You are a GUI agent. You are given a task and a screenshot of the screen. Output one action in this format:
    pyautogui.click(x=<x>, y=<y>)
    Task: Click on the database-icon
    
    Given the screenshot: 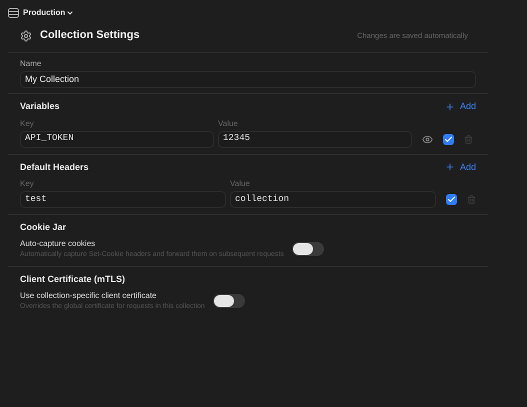 What is the action you would take?
    pyautogui.click(x=13, y=13)
    